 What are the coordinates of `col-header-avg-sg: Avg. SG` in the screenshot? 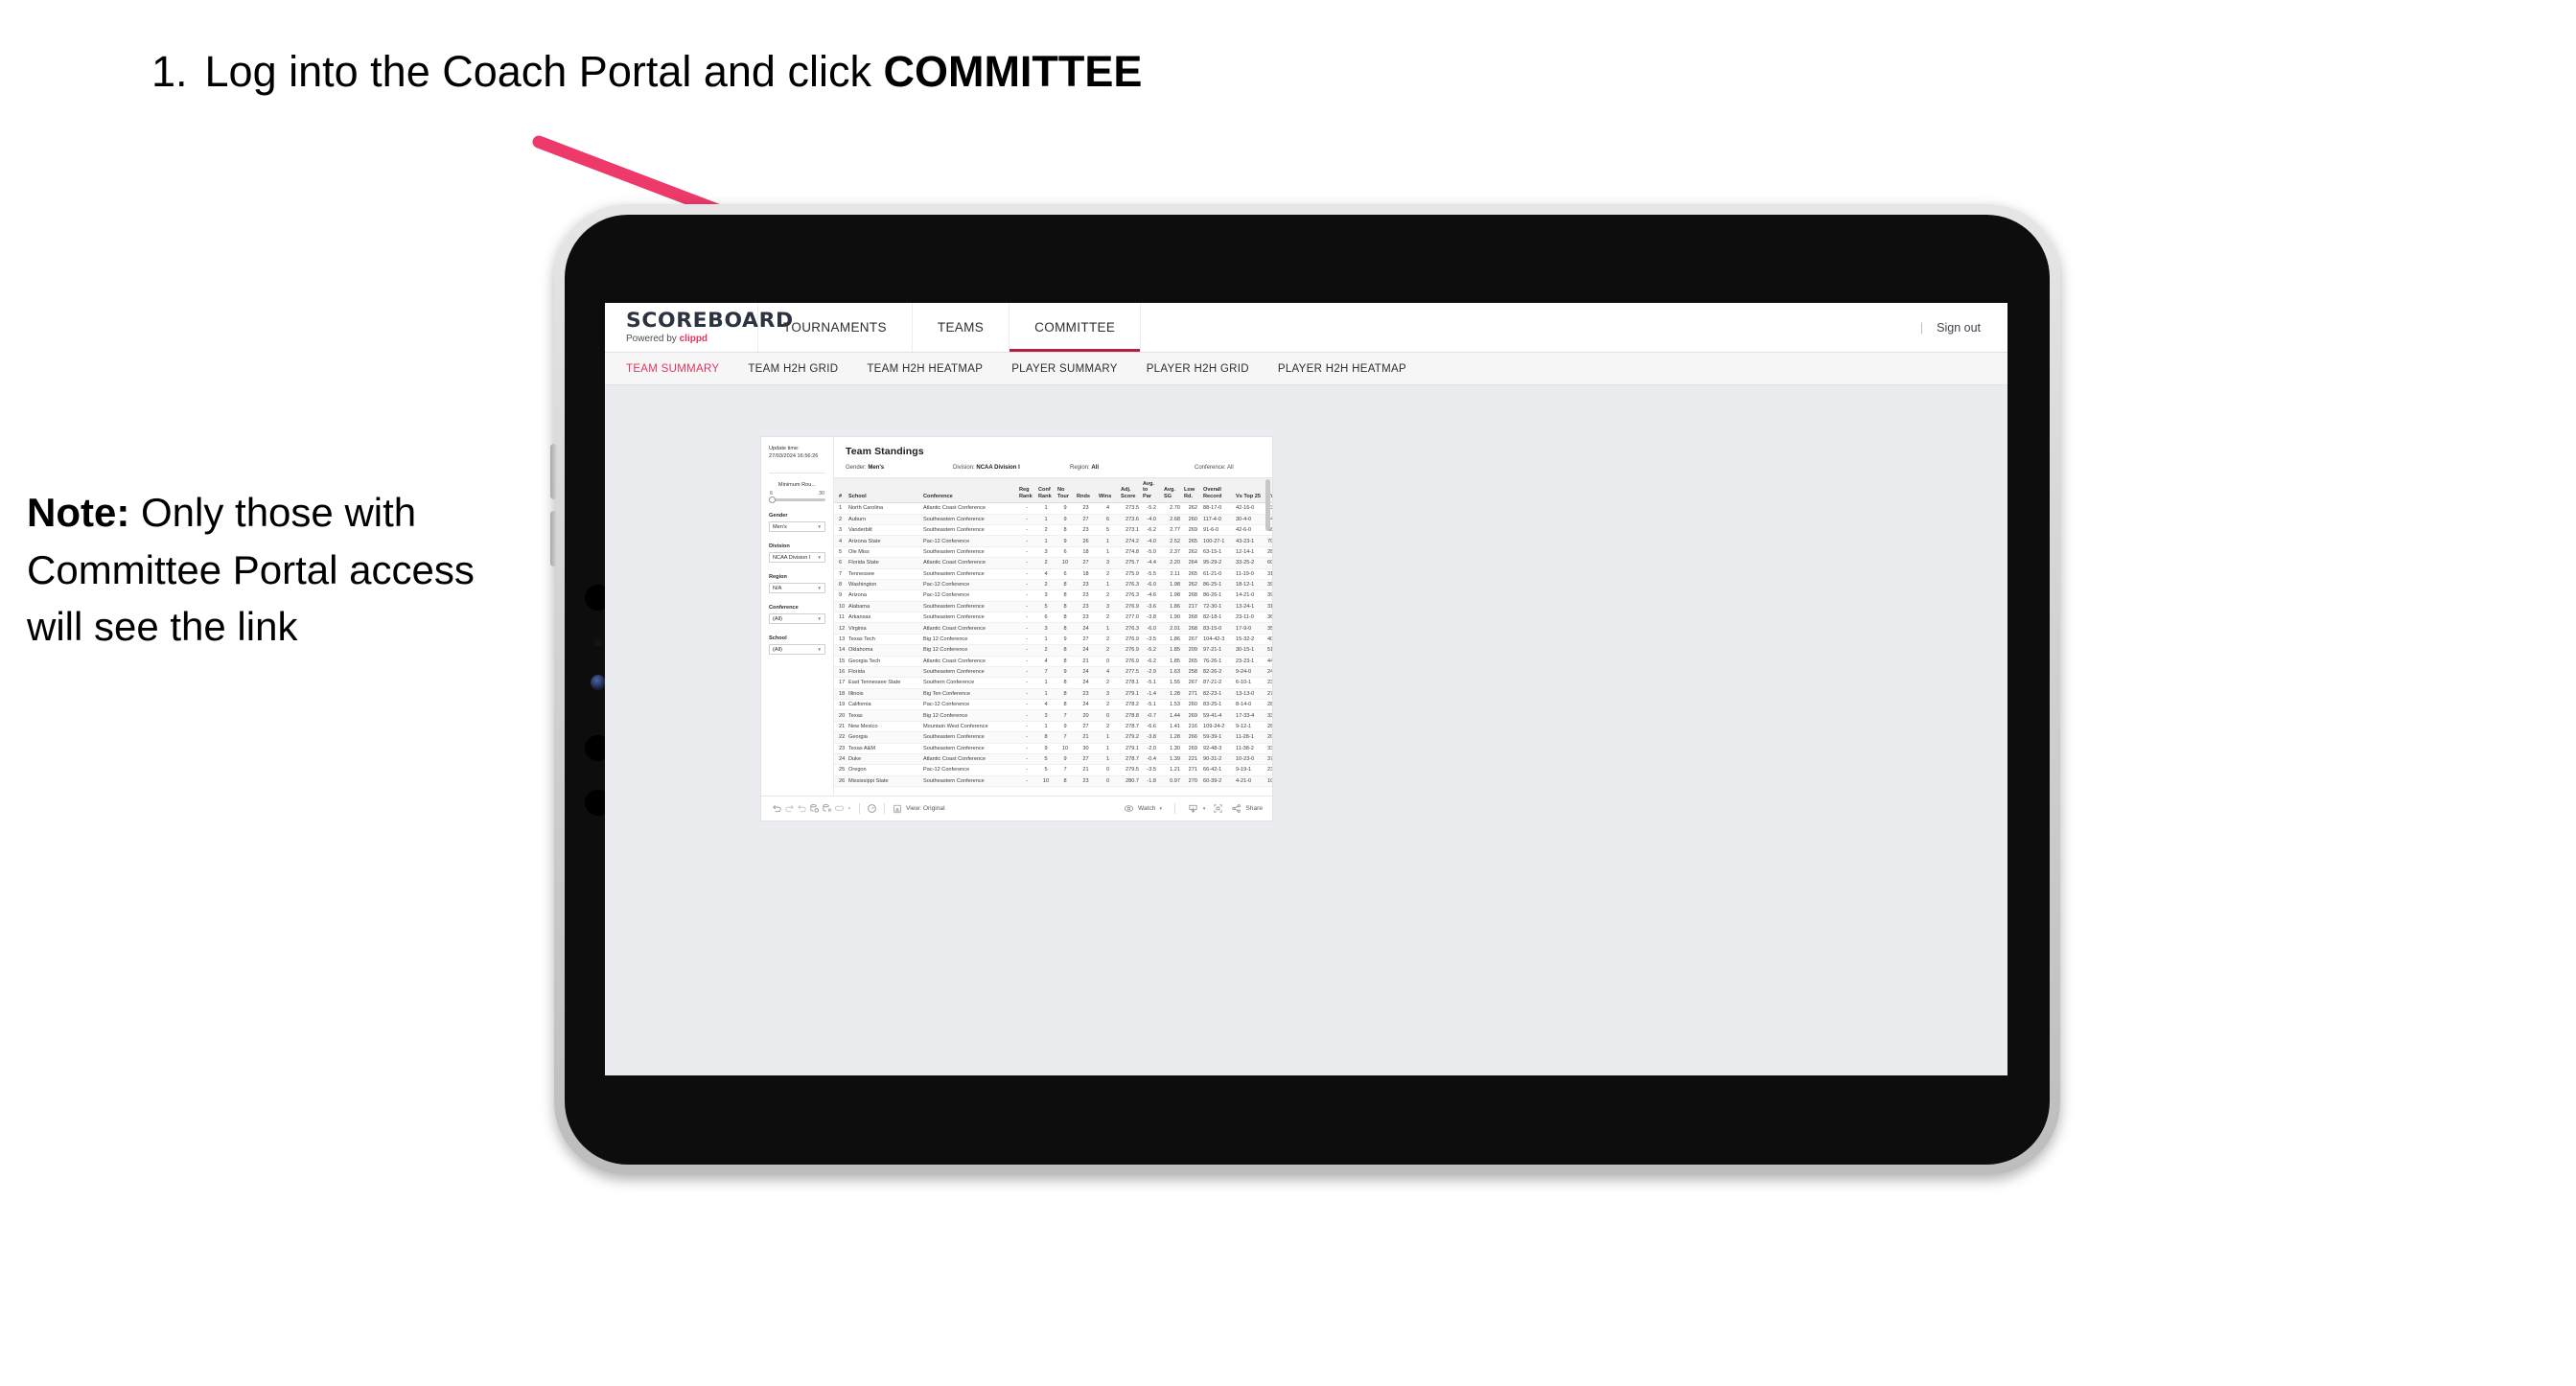 It's located at (1172, 491).